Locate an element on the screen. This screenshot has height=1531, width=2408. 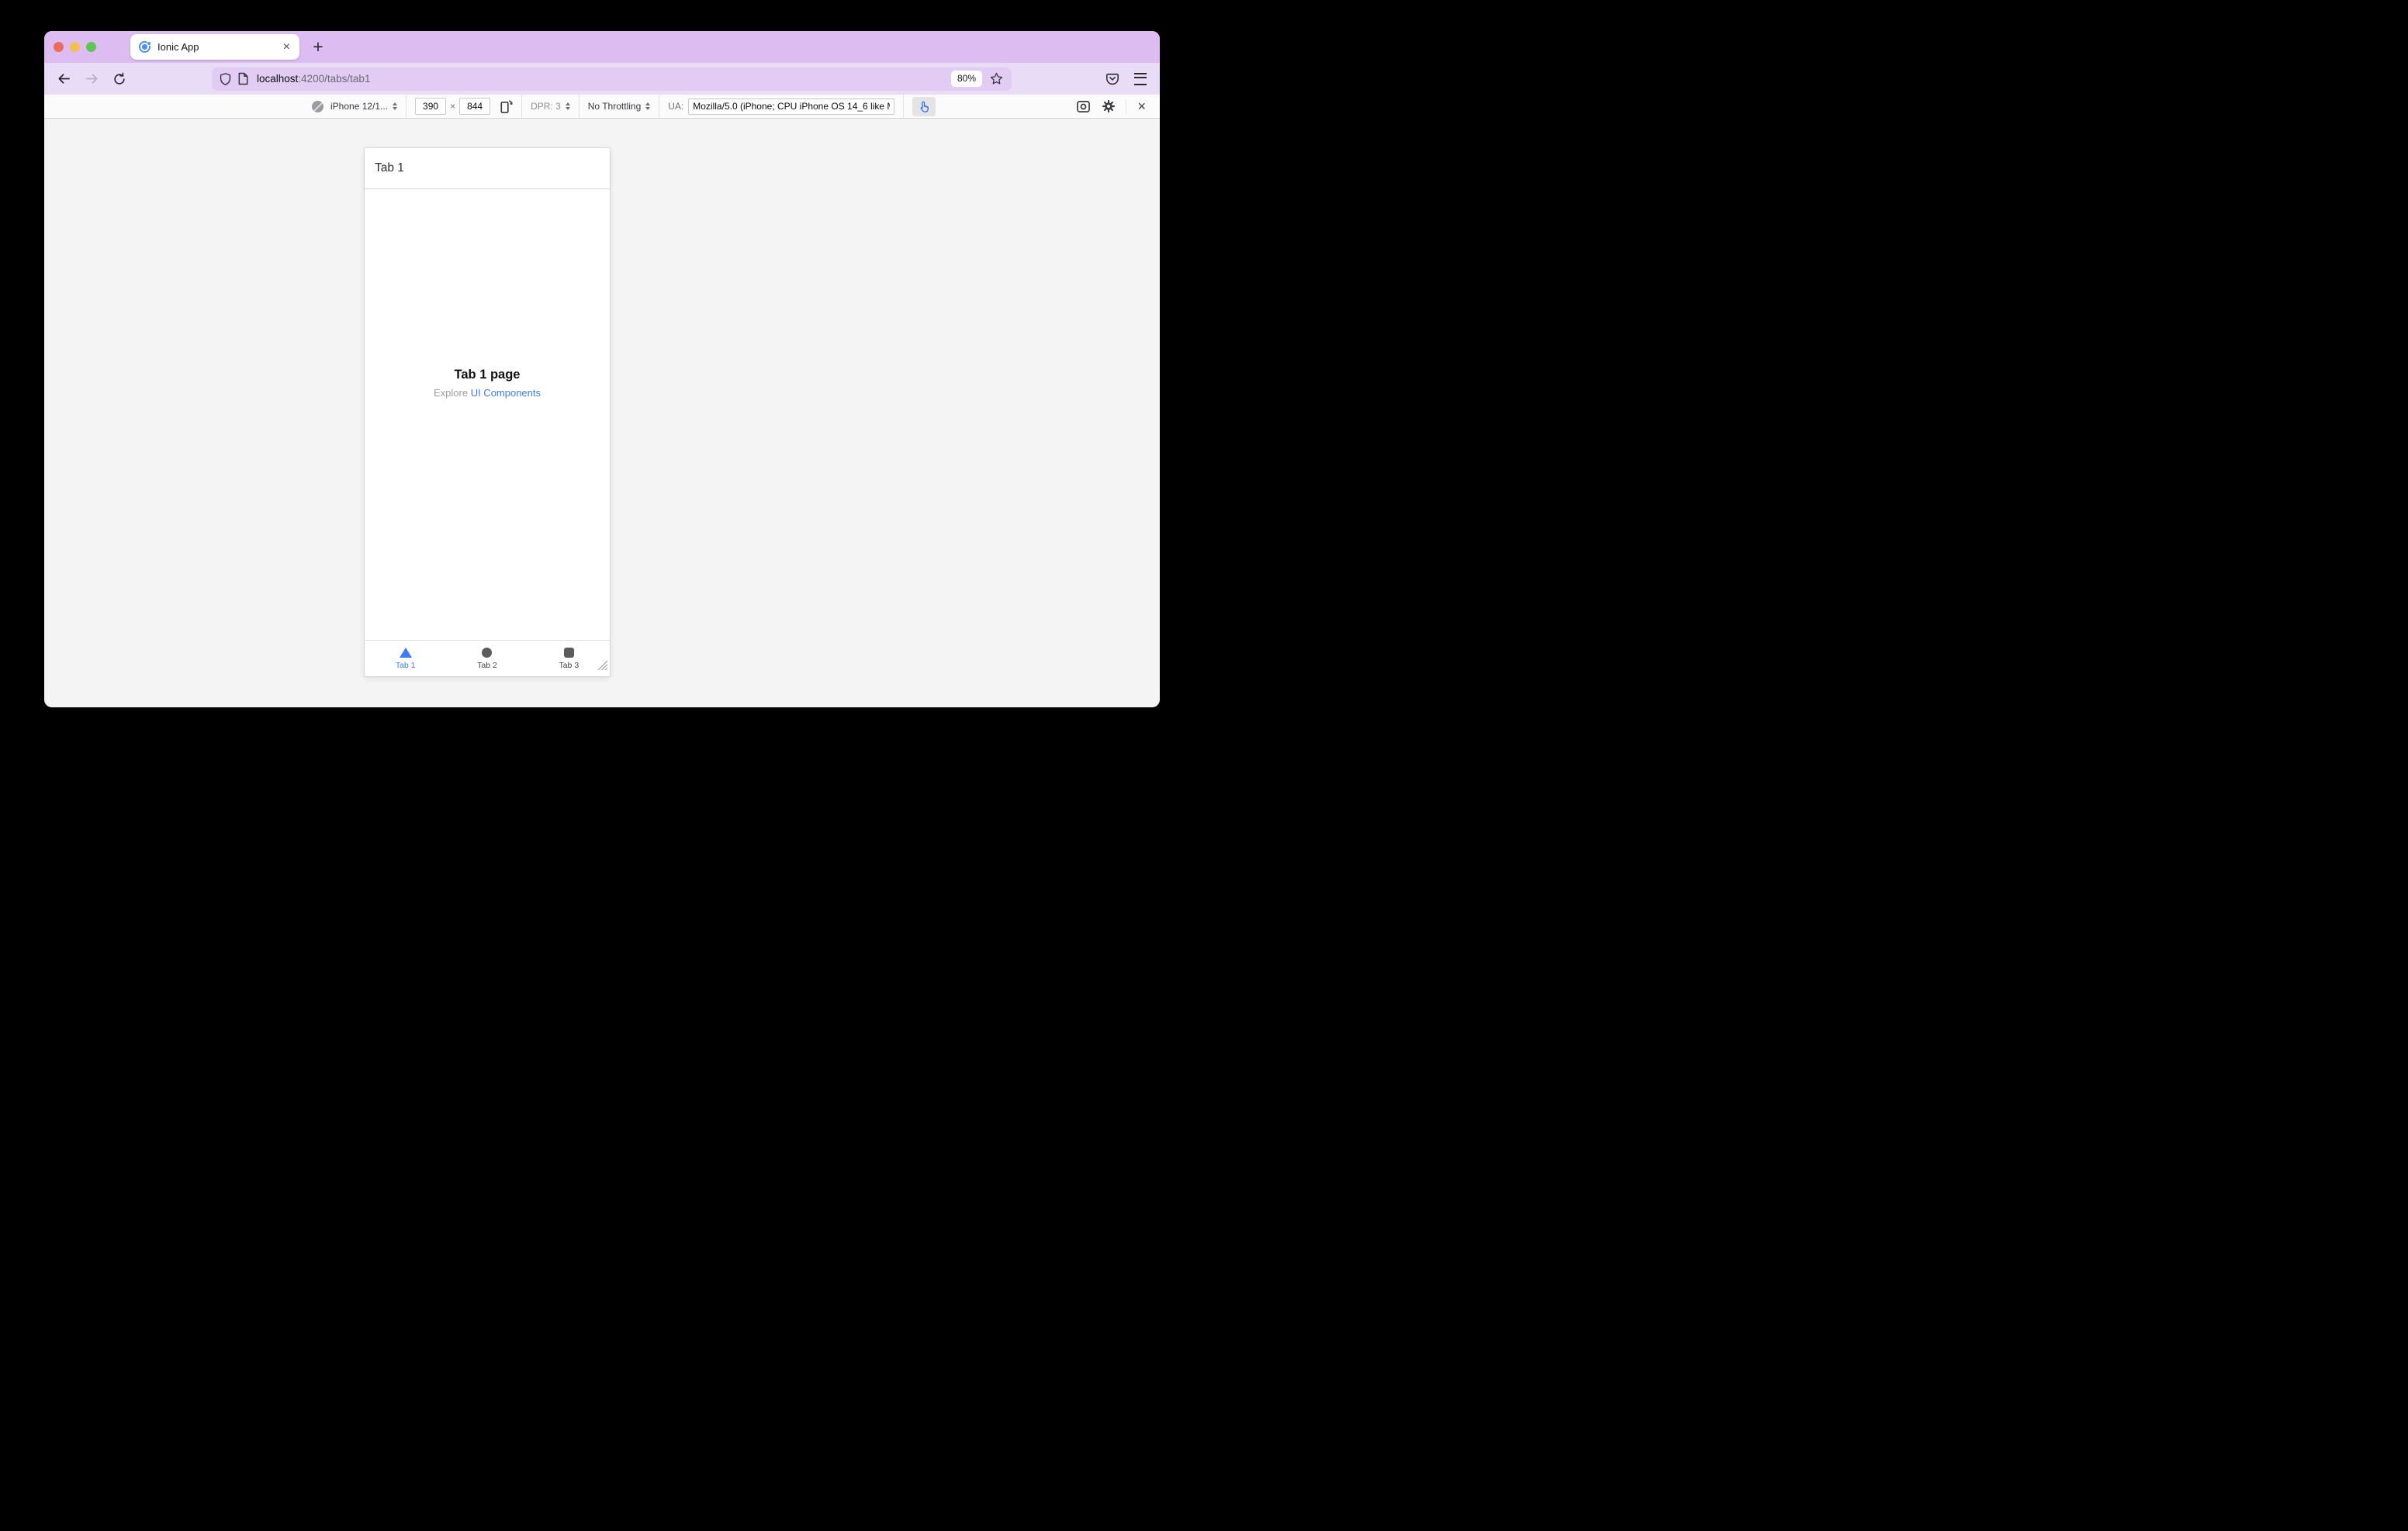
tab-title: Ionic App is located at coordinates (178, 47).